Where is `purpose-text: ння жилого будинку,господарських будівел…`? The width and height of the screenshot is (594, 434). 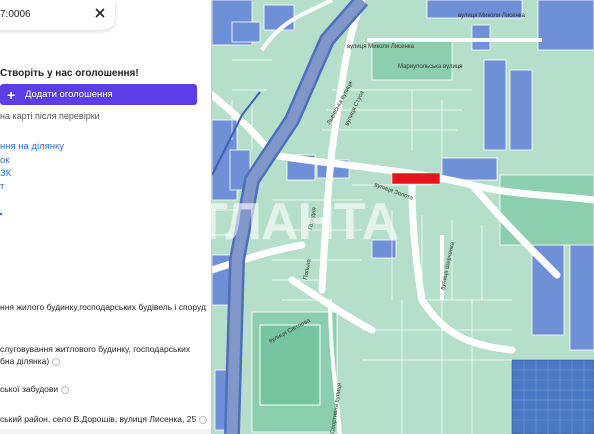 purpose-text: ння жилого будинку,господарських будівел… is located at coordinates (103, 307).